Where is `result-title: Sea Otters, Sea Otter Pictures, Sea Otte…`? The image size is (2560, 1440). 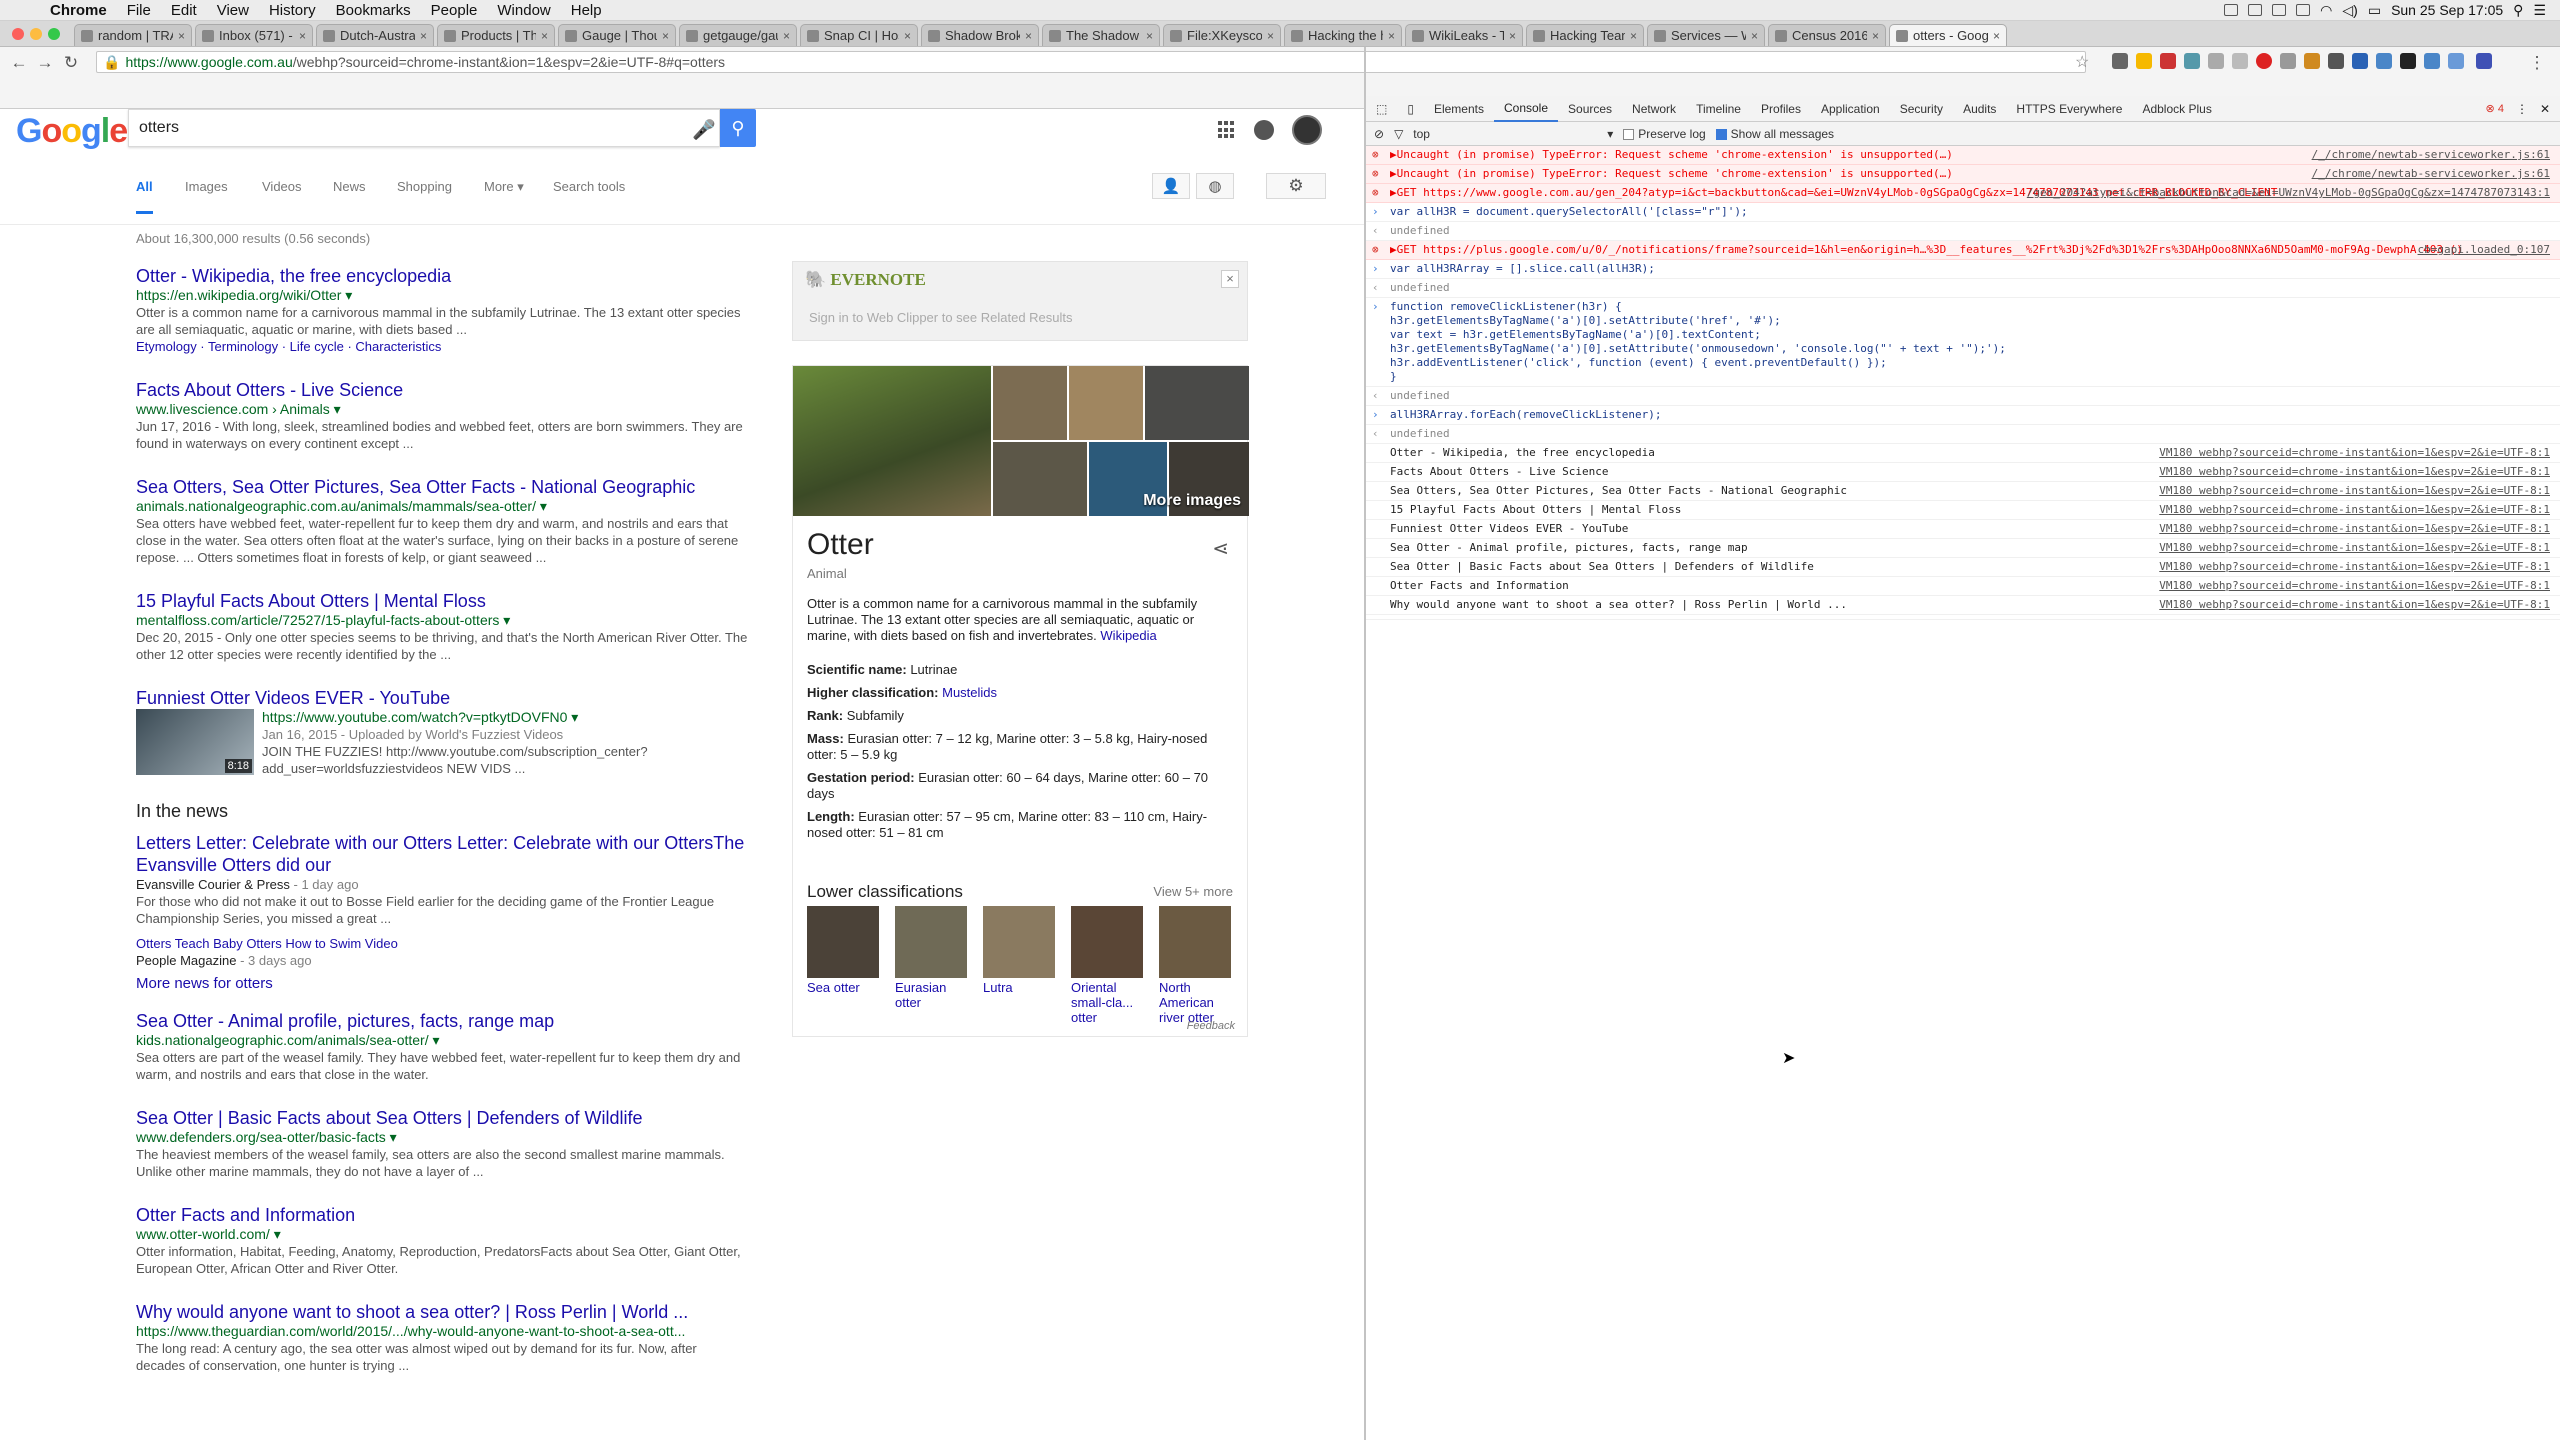 result-title: Sea Otters, Sea Otter Pictures, Sea Otte… is located at coordinates (442, 487).